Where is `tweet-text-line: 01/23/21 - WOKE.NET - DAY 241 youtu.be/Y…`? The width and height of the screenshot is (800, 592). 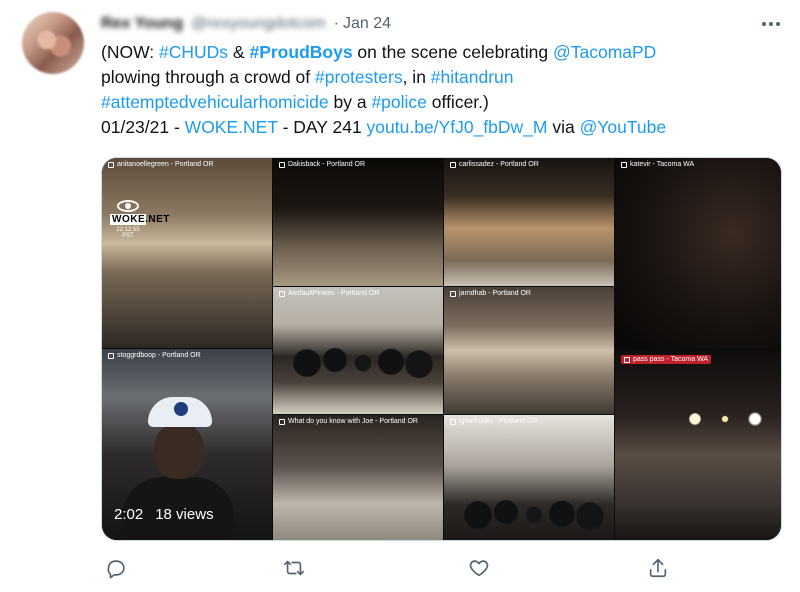
tweet-text-line: 01/23/21 - WOKE.NET - DAY 241 youtu.be/Y… is located at coordinates (446, 127).